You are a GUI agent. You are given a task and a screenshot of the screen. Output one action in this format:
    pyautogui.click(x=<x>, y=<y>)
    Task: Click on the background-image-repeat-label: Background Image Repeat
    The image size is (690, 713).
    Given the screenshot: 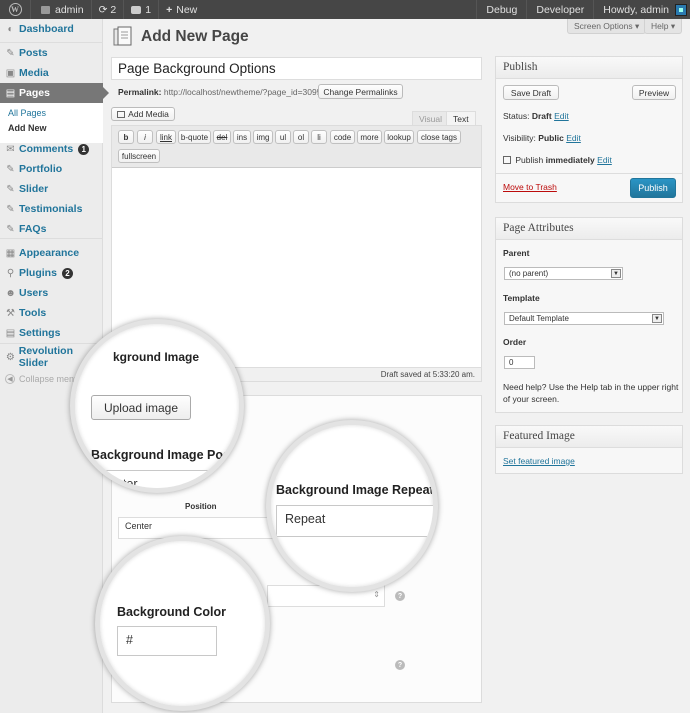 What is the action you would take?
    pyautogui.click(x=355, y=490)
    